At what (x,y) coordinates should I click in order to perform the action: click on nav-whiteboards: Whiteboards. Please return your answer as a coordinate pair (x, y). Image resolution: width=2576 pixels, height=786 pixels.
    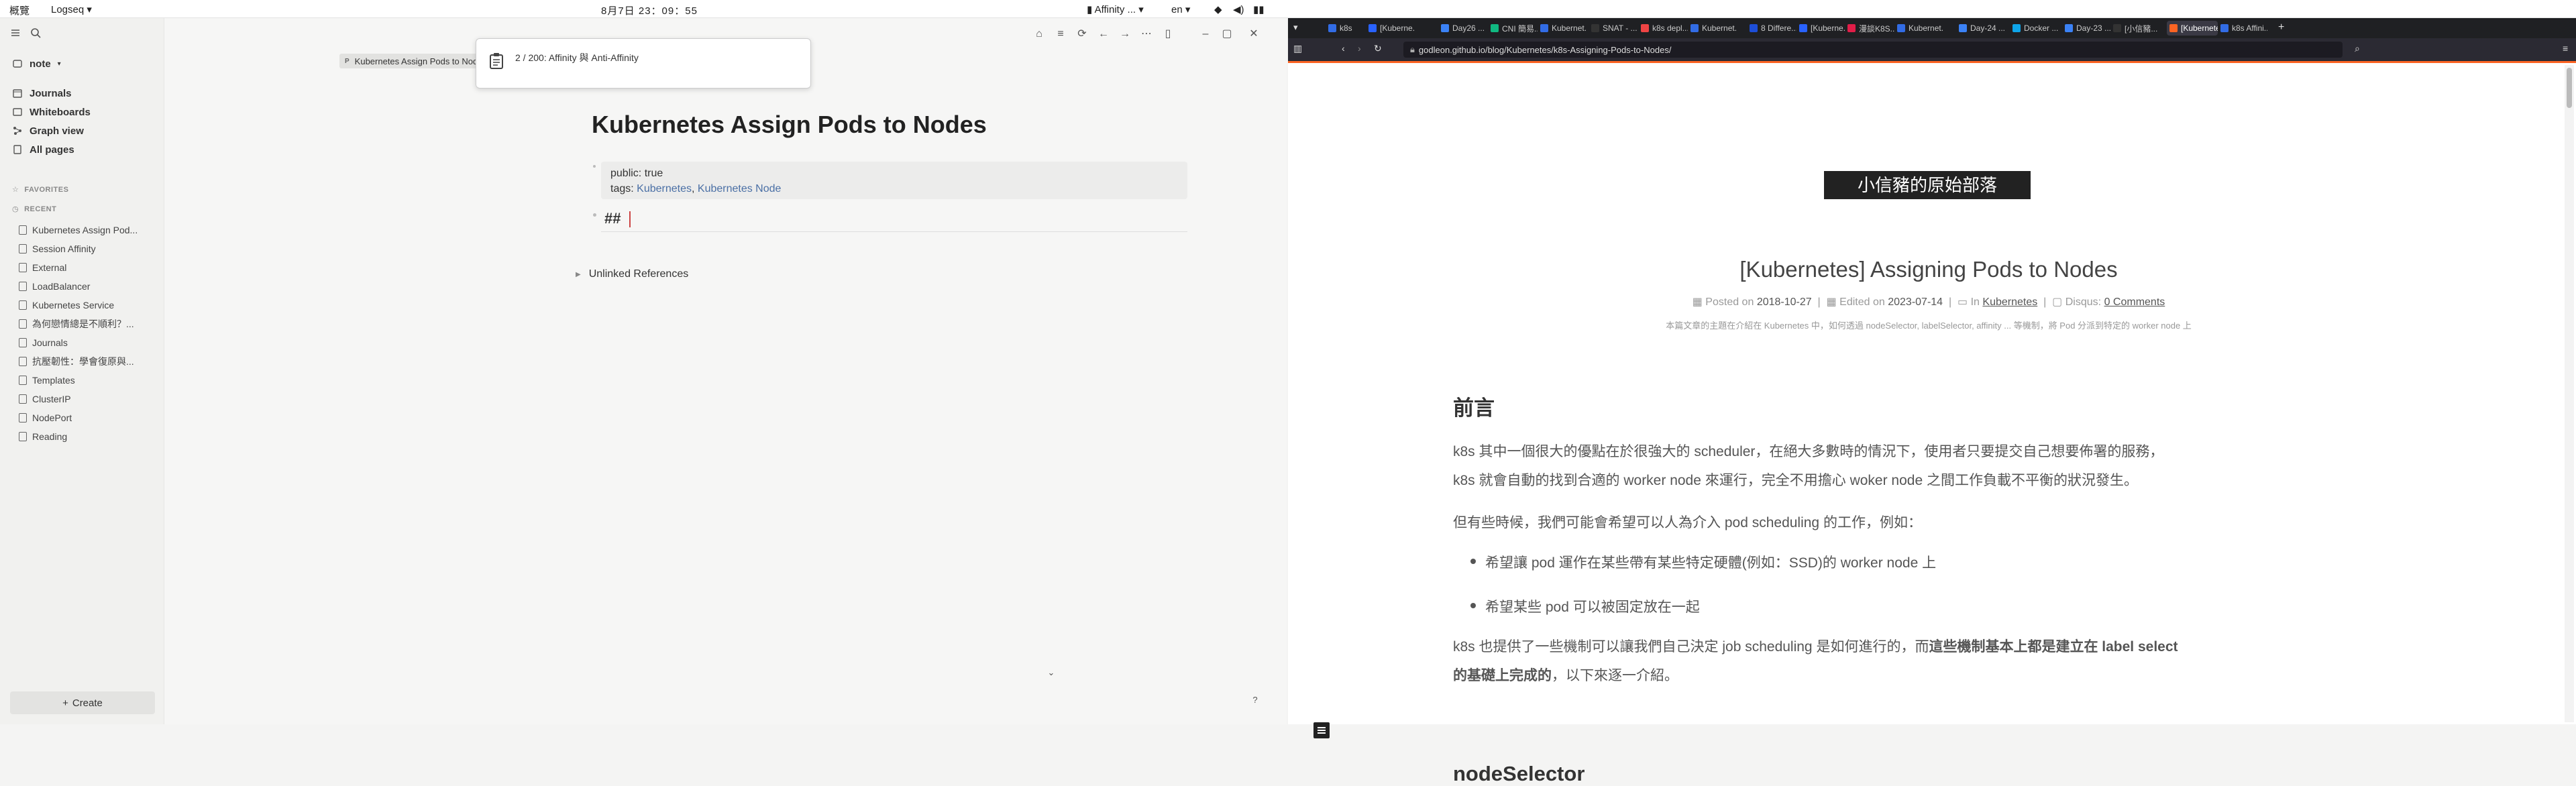
    Looking at the image, I should click on (51, 112).